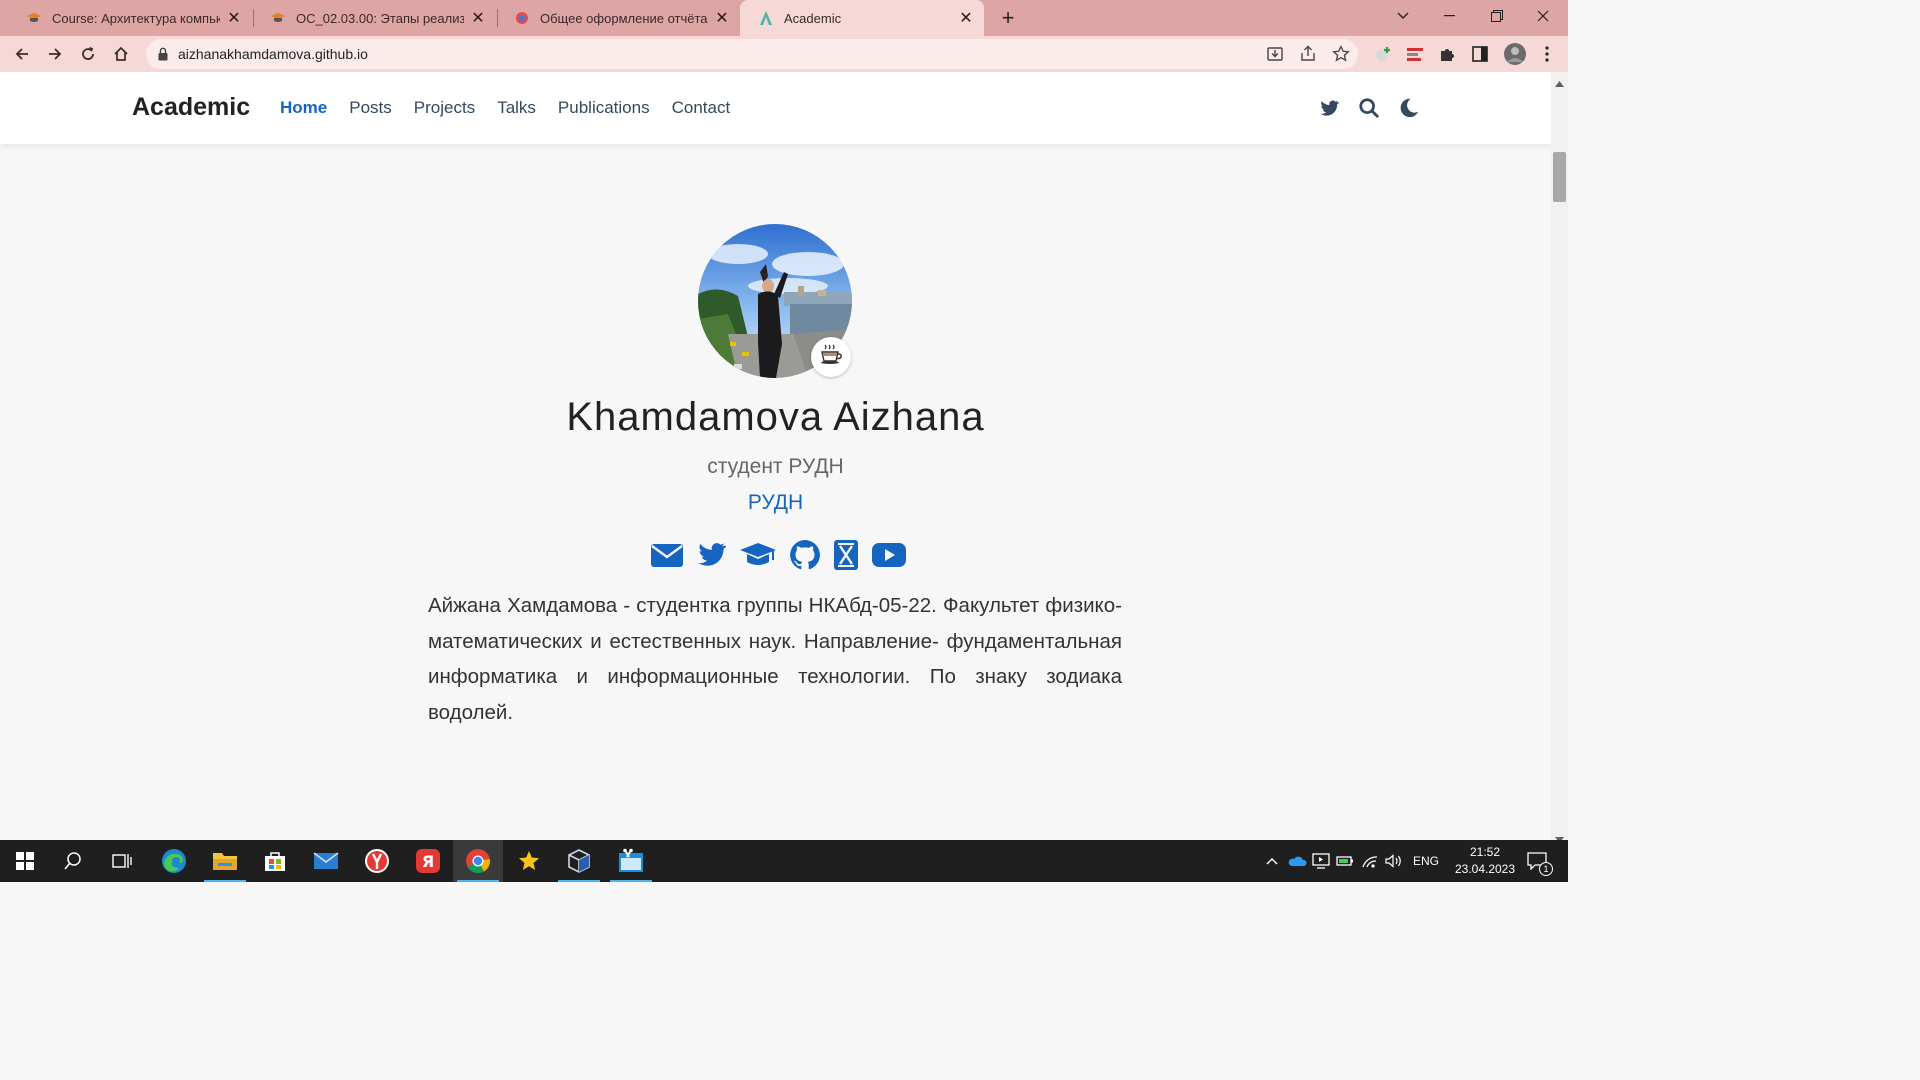 The height and width of the screenshot is (1080, 1920). What do you see at coordinates (374, 18) in the screenshot?
I see `browser-tab: ОС_02.03.00: Этапы реализации ✕` at bounding box center [374, 18].